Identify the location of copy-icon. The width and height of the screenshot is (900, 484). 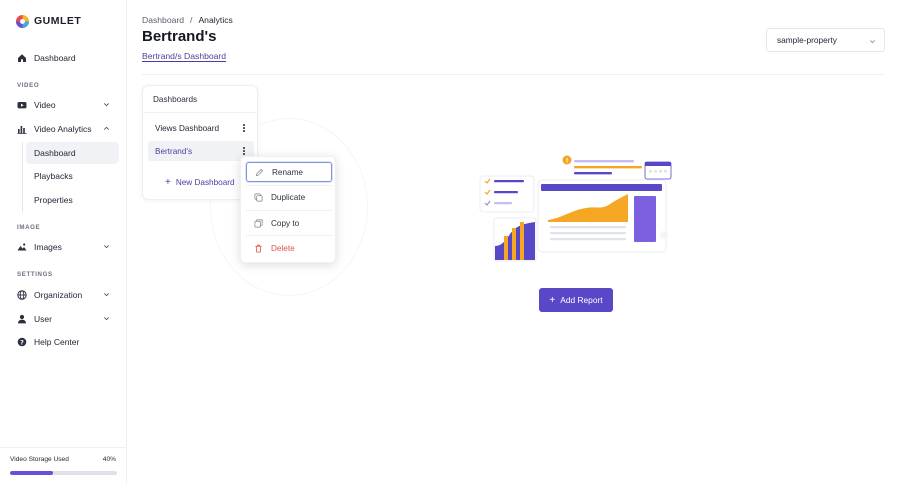
(258, 223).